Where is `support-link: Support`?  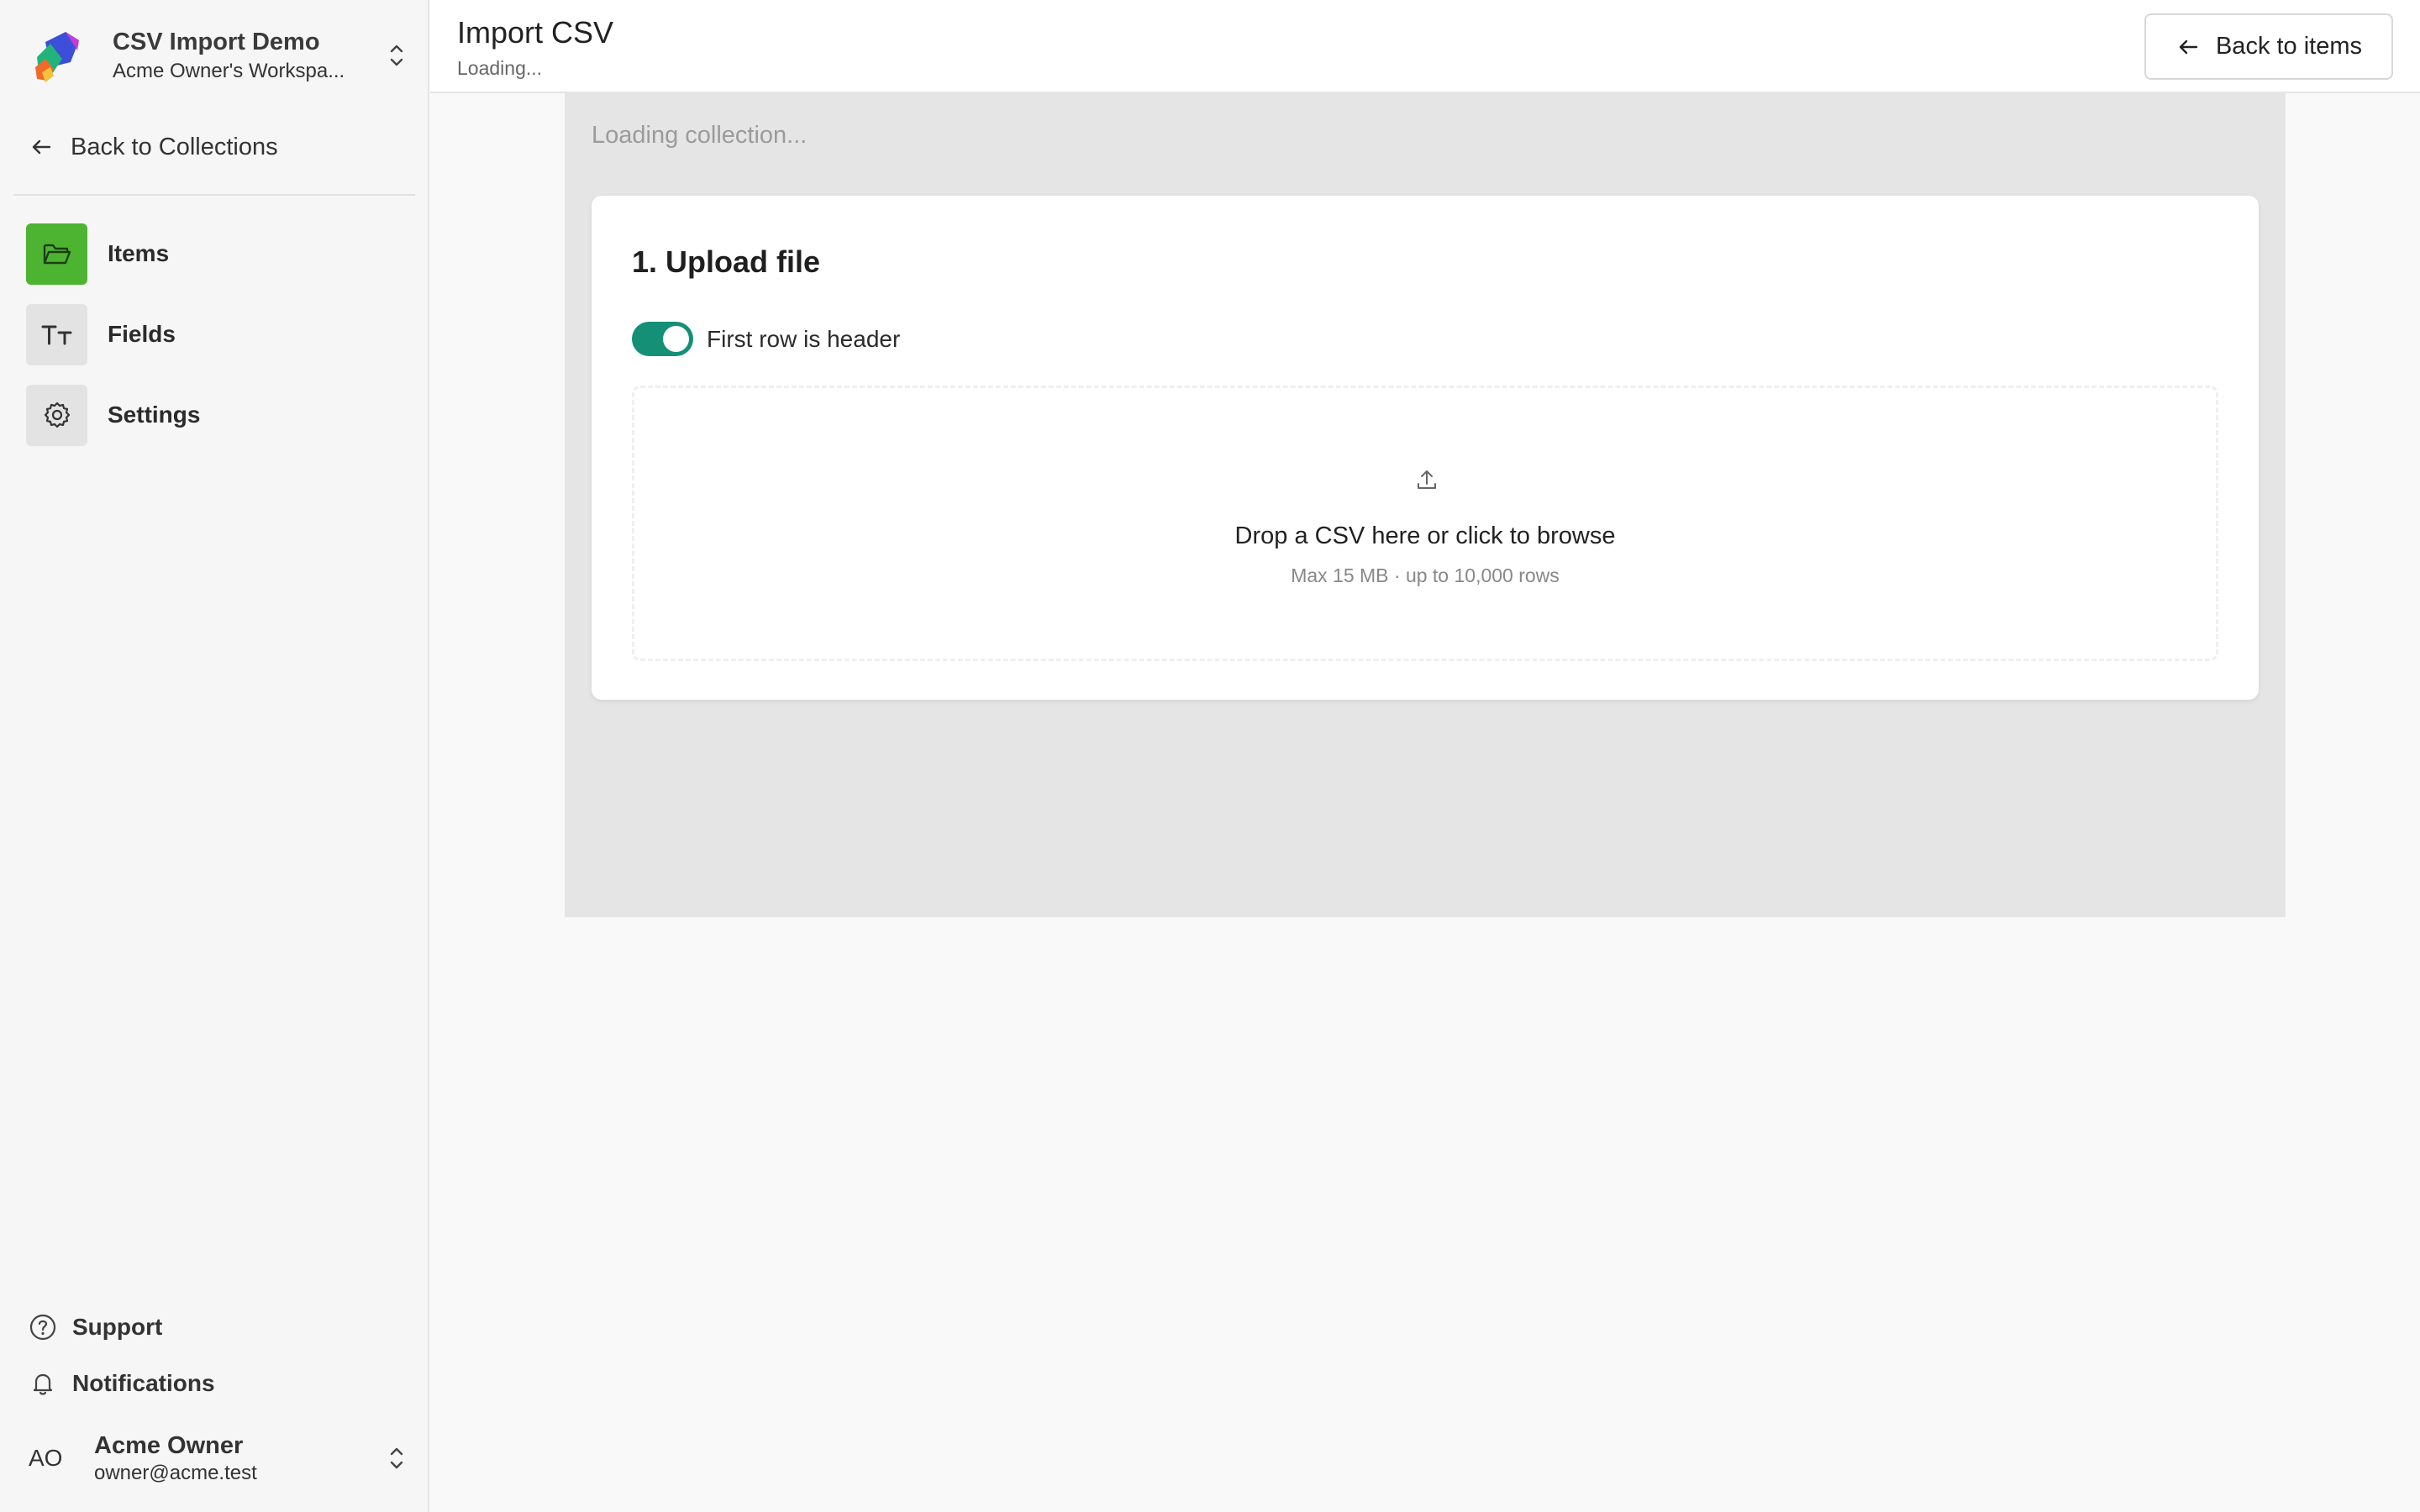
support-link: Support is located at coordinates (96, 1327).